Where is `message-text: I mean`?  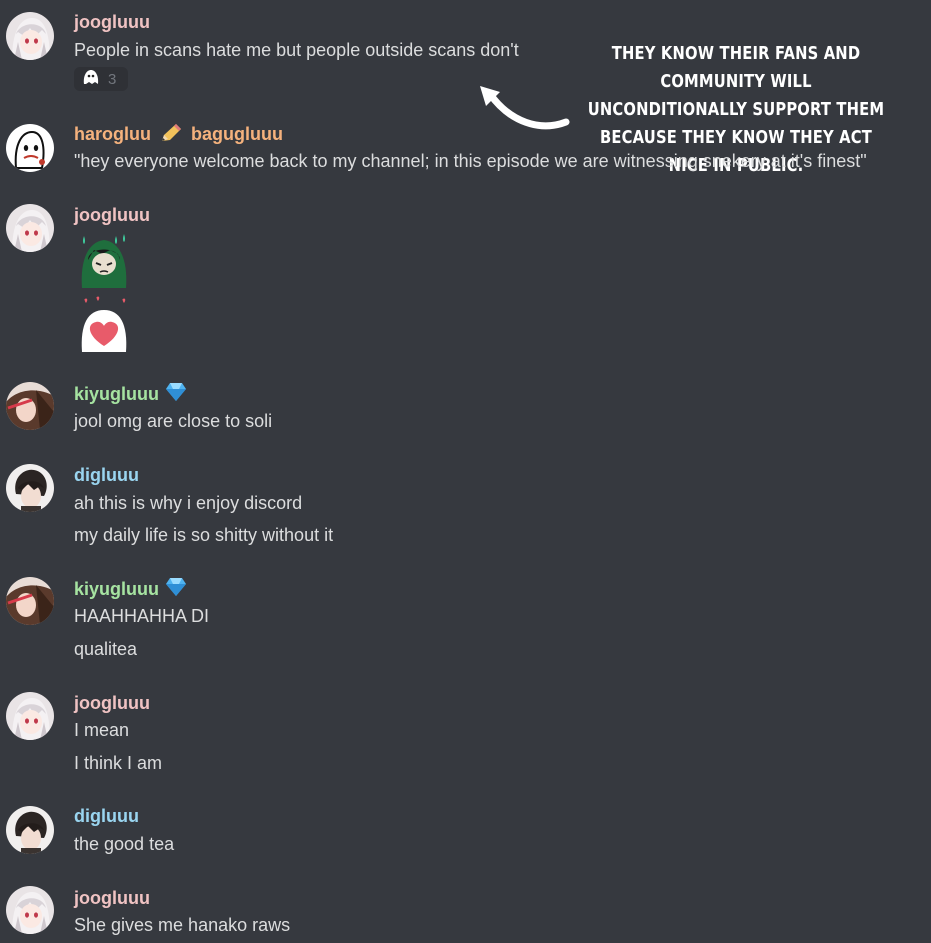
message-text: I mean is located at coordinates (102, 730).